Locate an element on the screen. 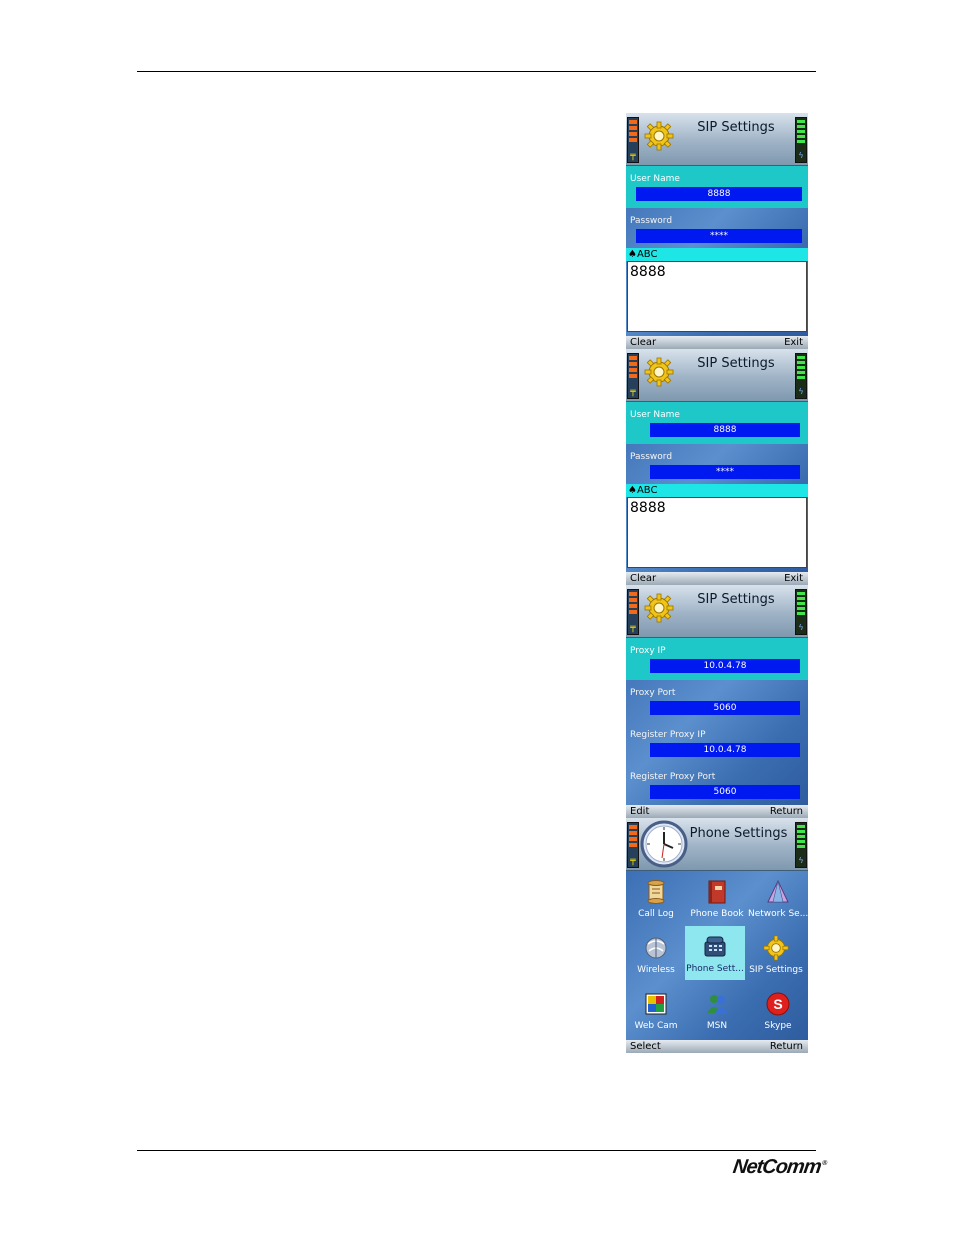 This screenshot has width=954, height=1235. softkey-bar: Edit Return is located at coordinates (717, 811).